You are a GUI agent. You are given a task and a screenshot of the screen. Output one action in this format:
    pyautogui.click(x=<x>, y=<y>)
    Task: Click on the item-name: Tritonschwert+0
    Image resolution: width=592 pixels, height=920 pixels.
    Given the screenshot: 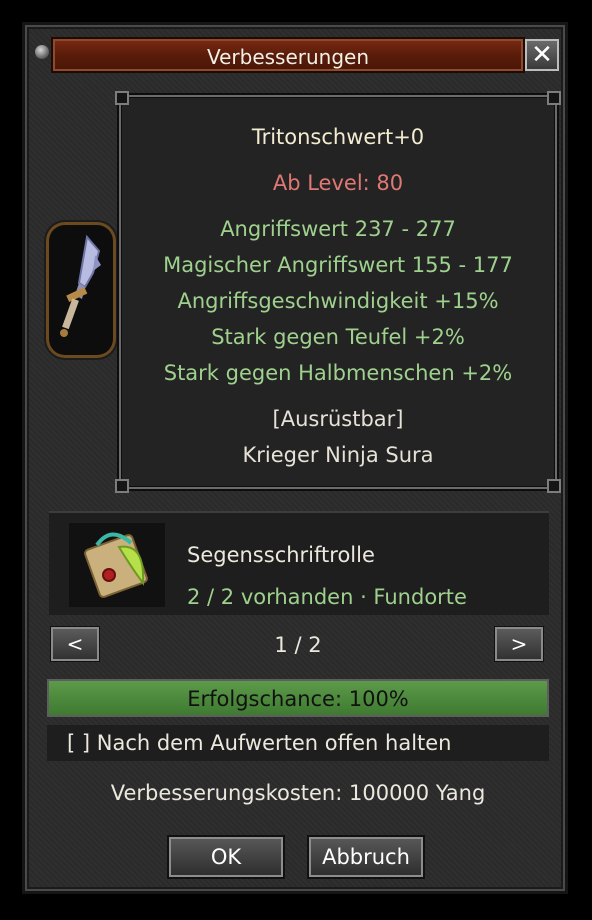 What is the action you would take?
    pyautogui.click(x=338, y=137)
    